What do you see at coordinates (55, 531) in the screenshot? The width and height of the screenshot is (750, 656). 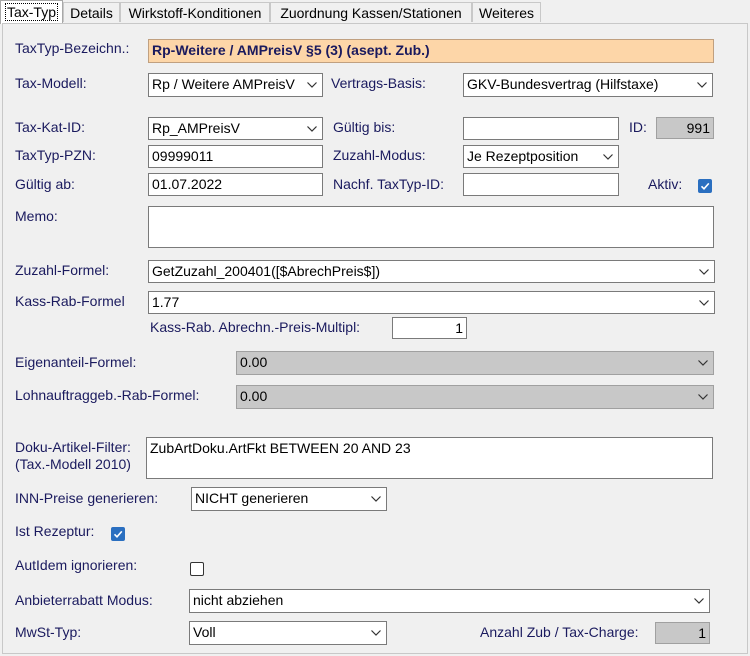 I see `ist-rezeptur-label: Ist Rezeptur:` at bounding box center [55, 531].